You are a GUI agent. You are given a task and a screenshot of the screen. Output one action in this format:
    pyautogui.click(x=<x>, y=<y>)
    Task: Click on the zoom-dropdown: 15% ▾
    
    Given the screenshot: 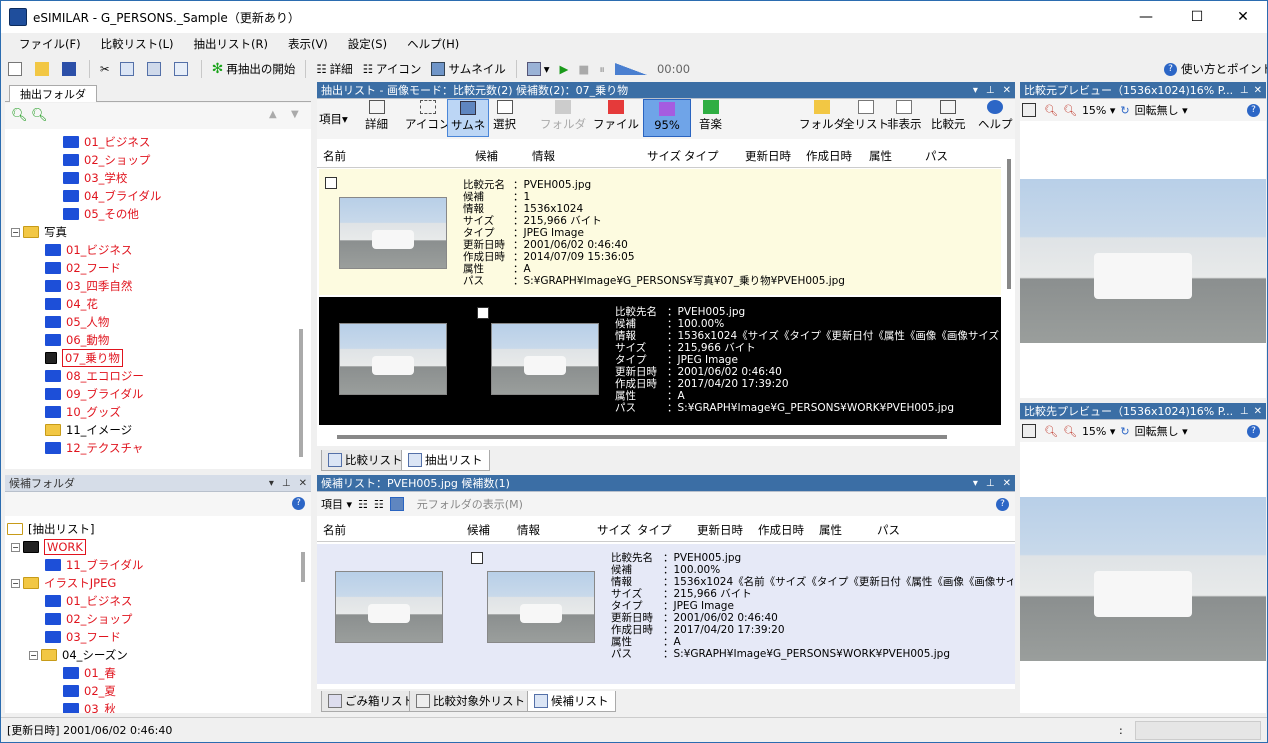 What is the action you would take?
    pyautogui.click(x=1098, y=110)
    